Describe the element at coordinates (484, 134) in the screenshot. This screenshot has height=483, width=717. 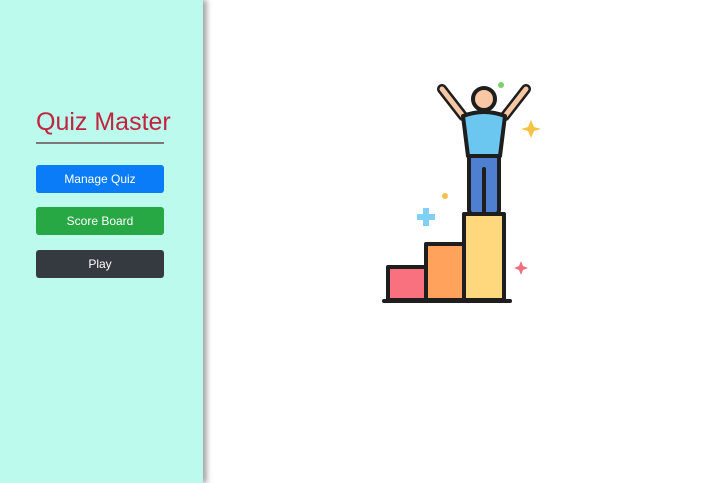
I see `torso` at that location.